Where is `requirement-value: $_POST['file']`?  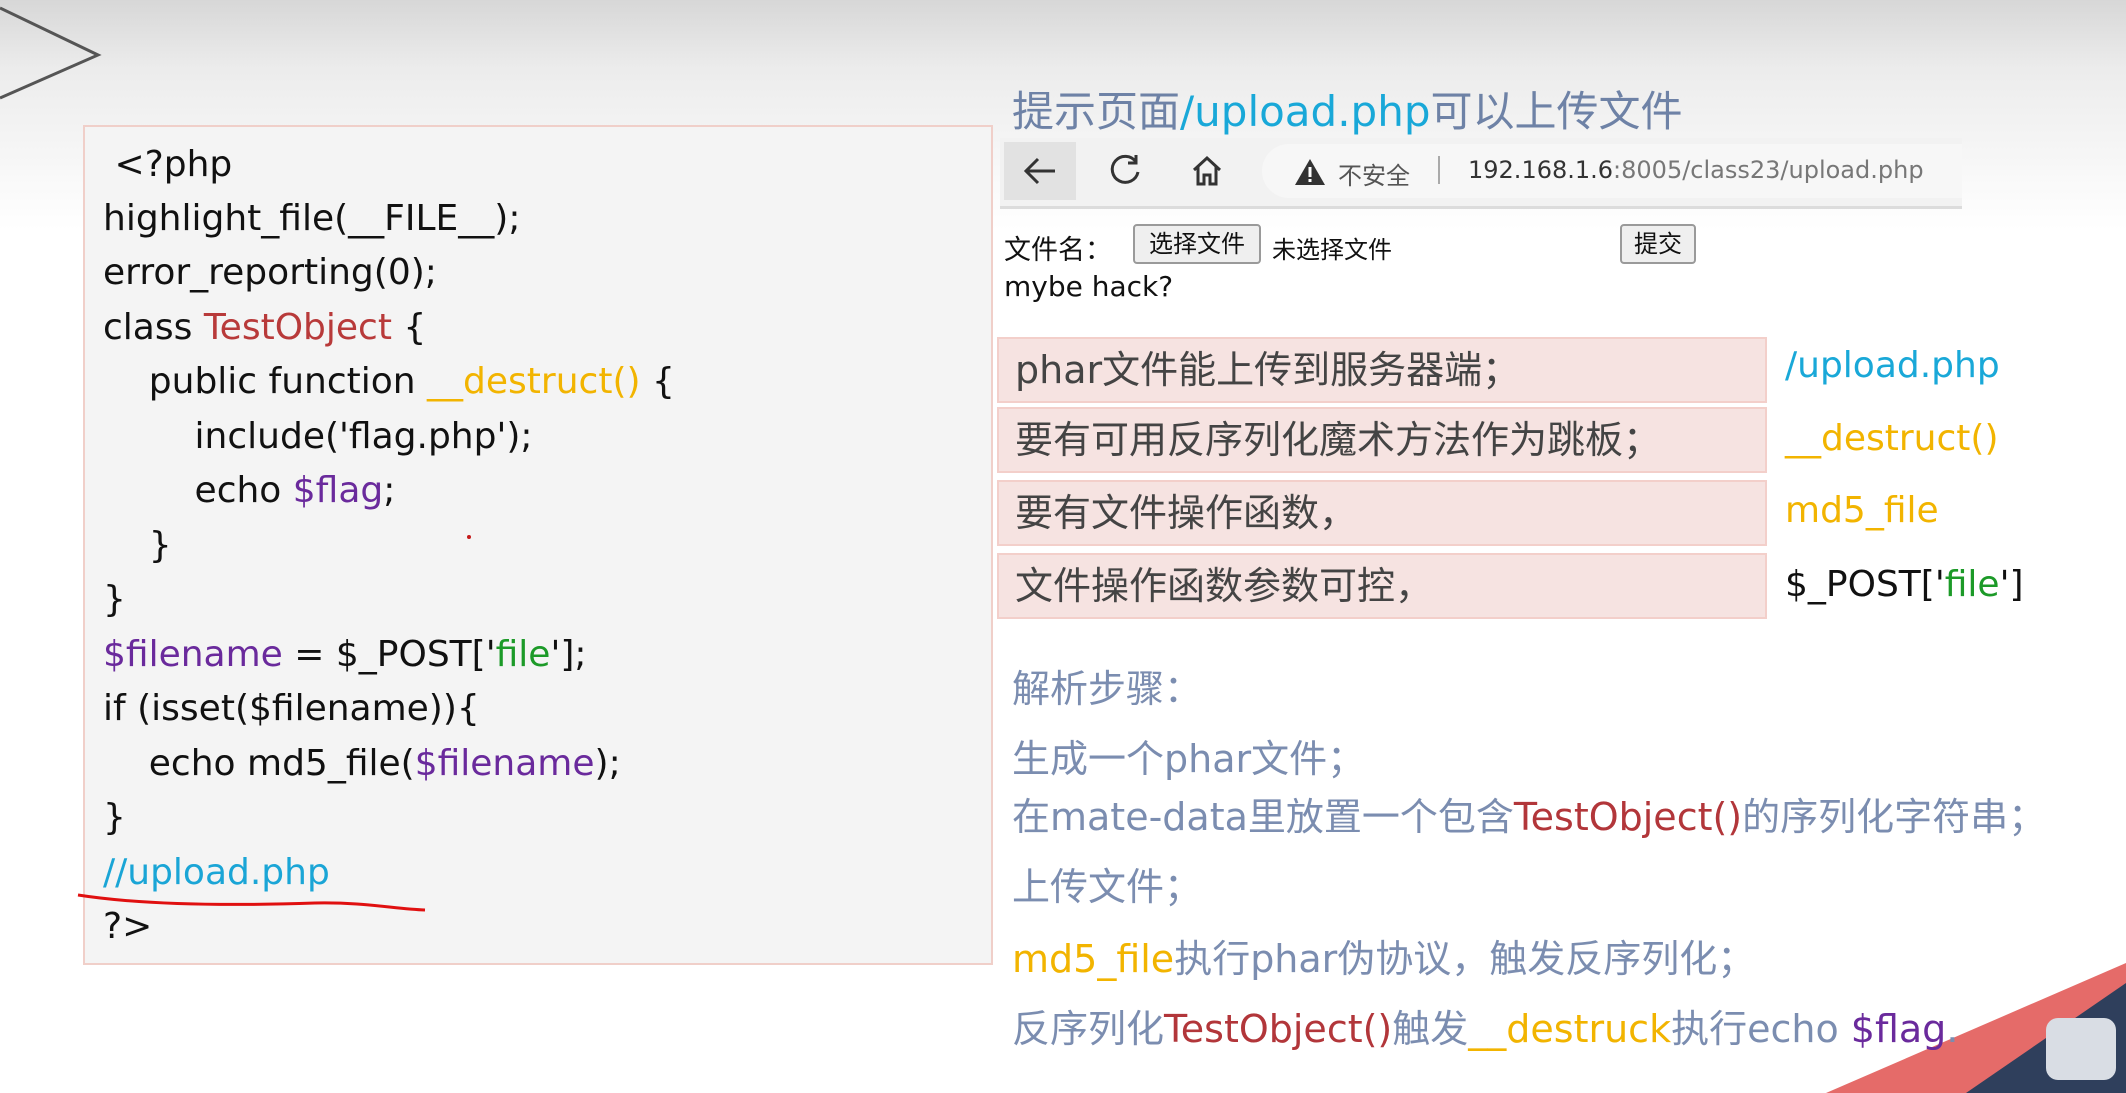 requirement-value: $_POST['file'] is located at coordinates (1904, 584).